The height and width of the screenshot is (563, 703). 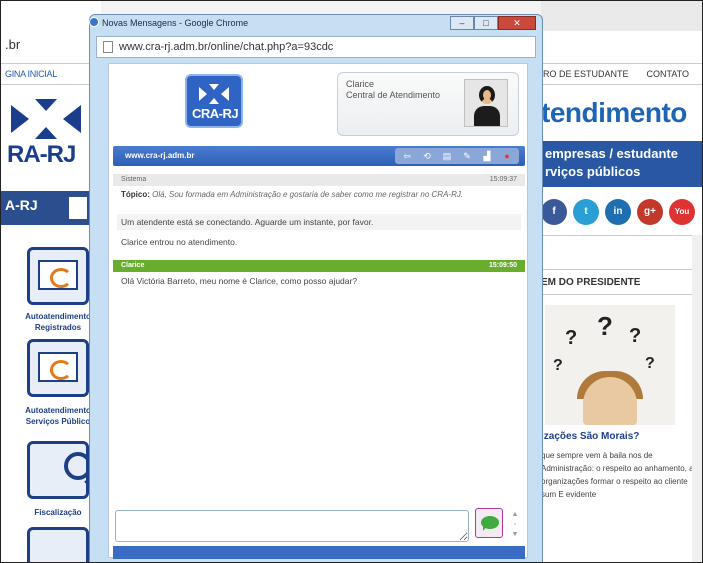 I want to click on chat-footer-bar, so click(x=319, y=552).